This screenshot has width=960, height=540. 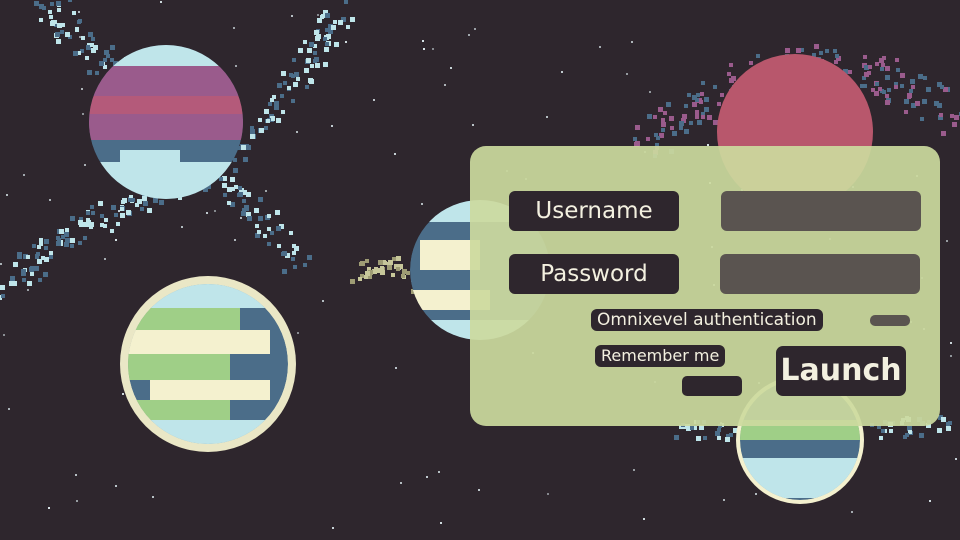 I want to click on omnixevel-authentication-toggle, so click(x=890, y=320).